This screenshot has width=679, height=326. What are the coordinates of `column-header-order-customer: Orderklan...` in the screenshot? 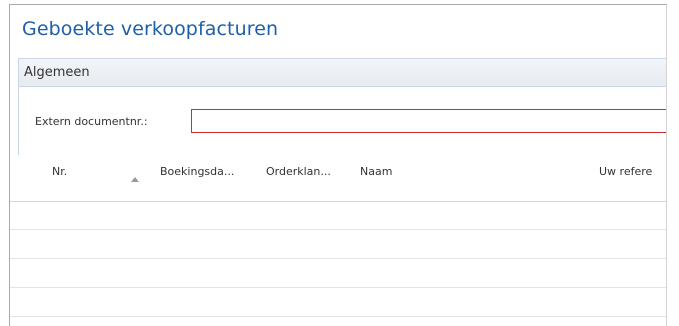 It's located at (298, 171).